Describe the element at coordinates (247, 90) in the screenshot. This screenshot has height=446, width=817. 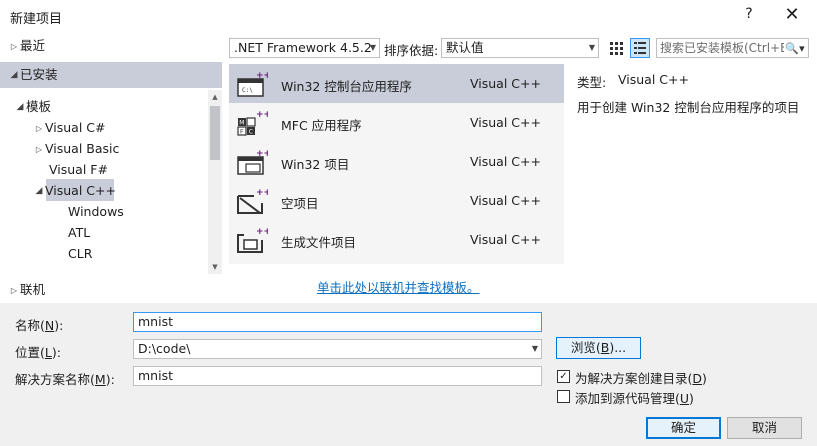
I see `svg-text: C:\` at that location.